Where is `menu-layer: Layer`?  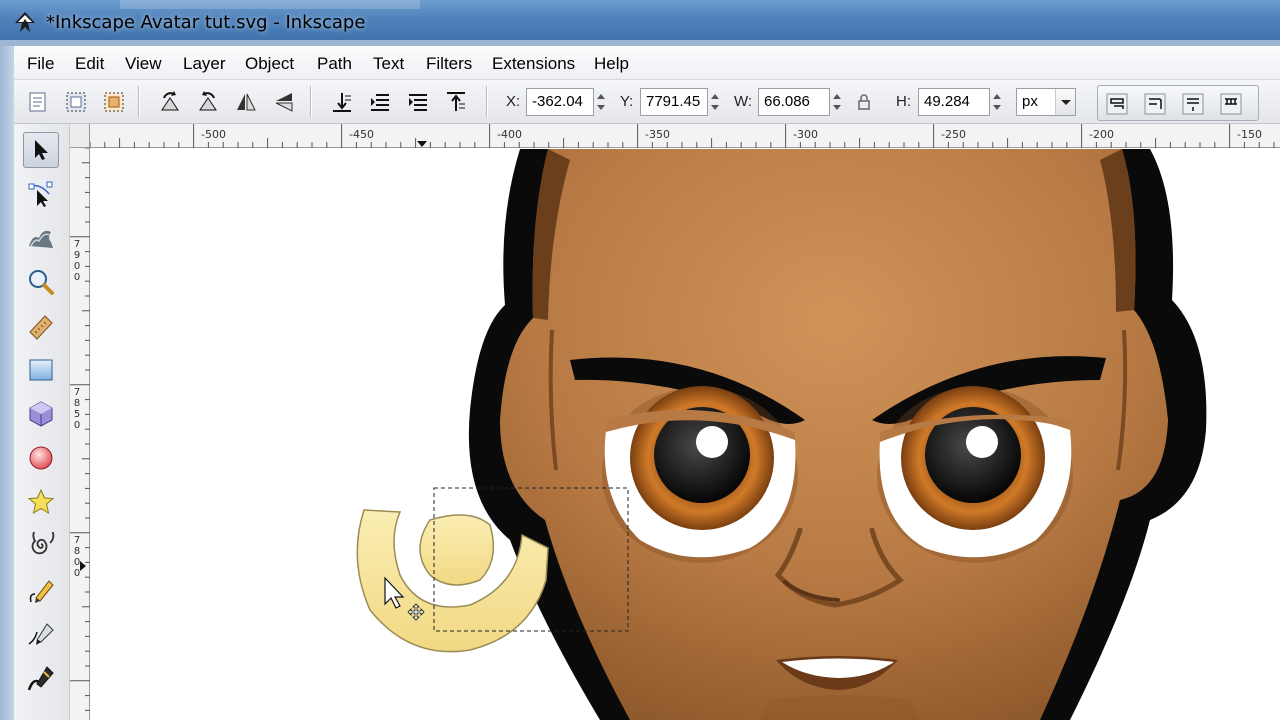 menu-layer: Layer is located at coordinates (204, 64).